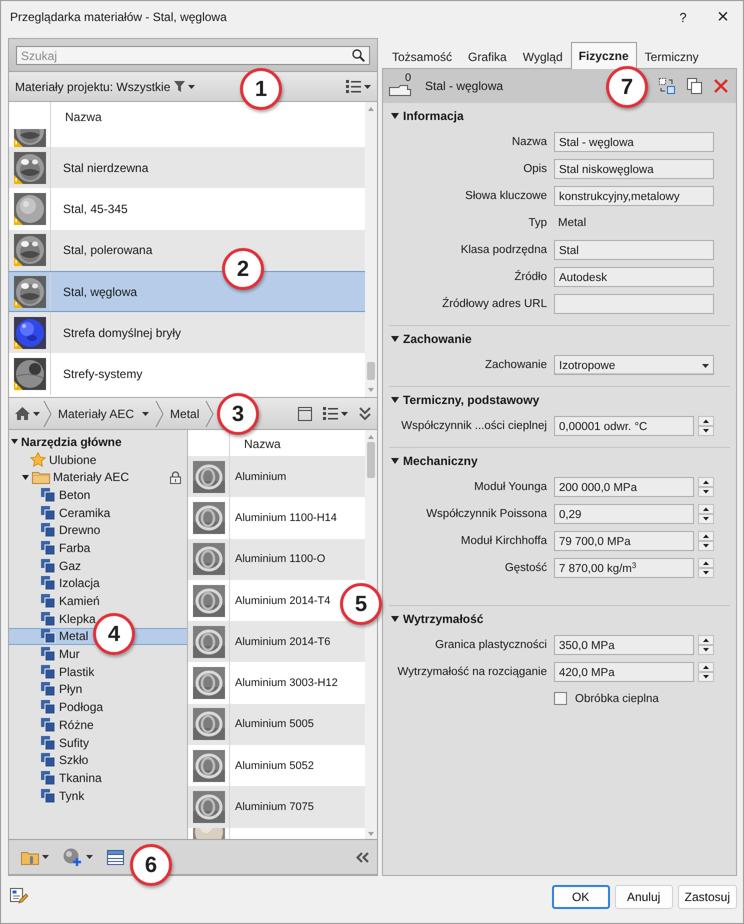 This screenshot has height=924, width=744. I want to click on property-label: Wytrzymałość na rozciąganie, so click(471, 672).